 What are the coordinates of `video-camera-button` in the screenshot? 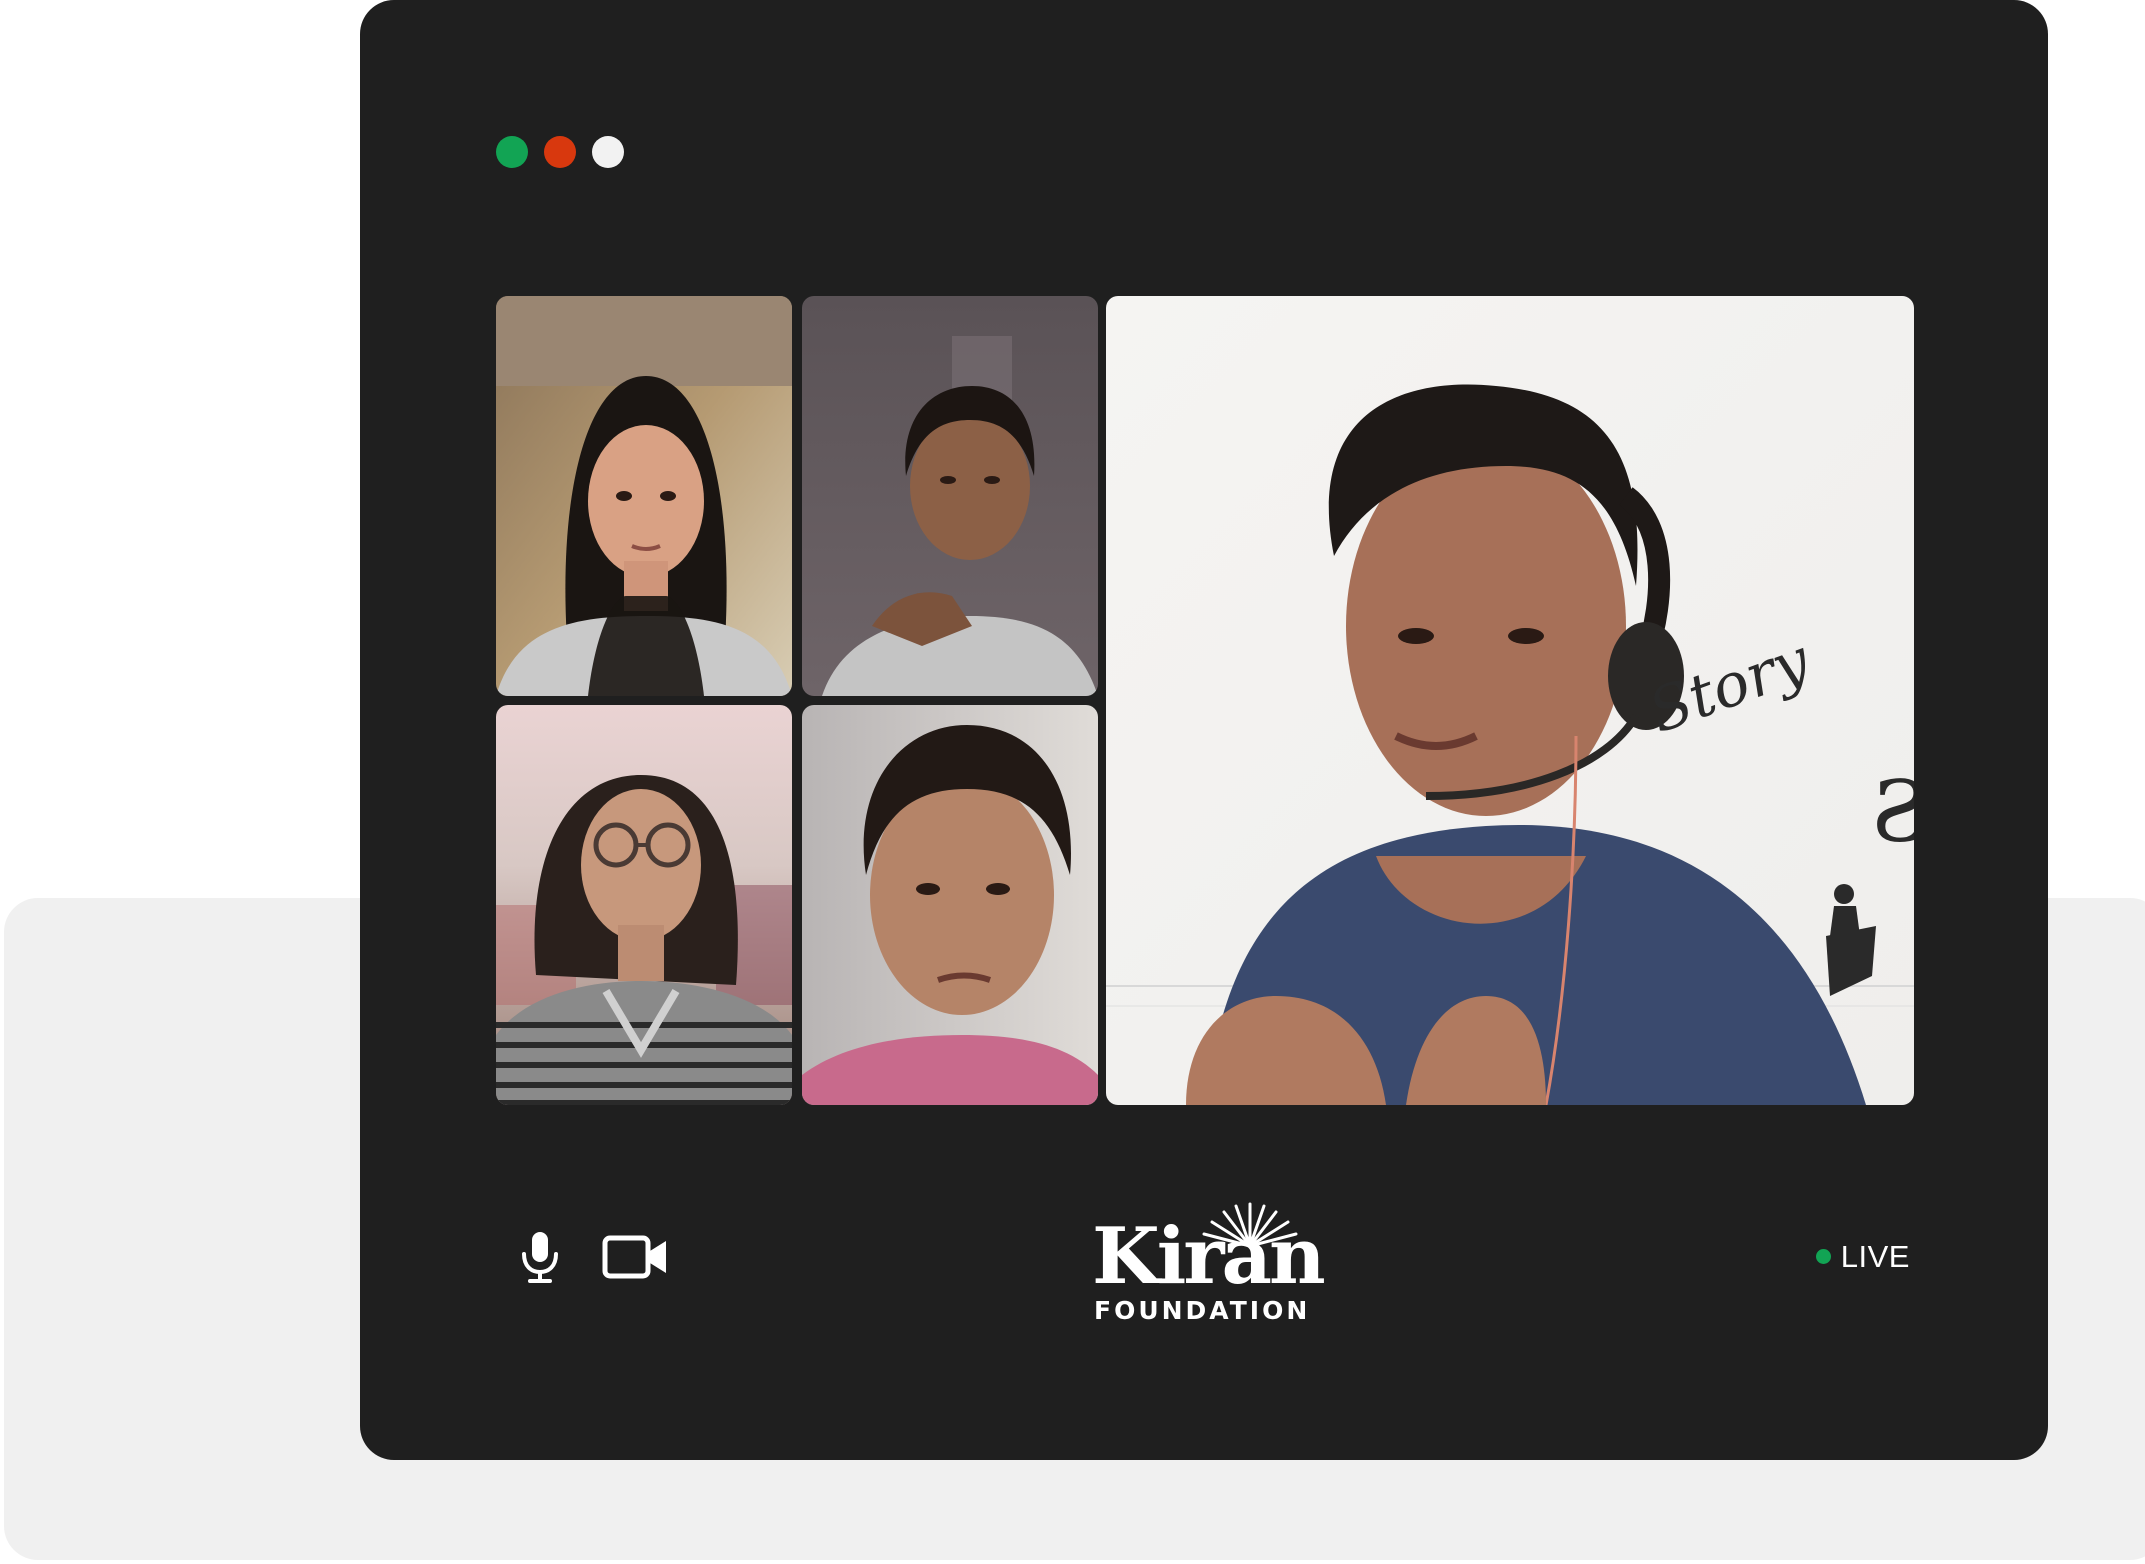 It's located at (636, 1257).